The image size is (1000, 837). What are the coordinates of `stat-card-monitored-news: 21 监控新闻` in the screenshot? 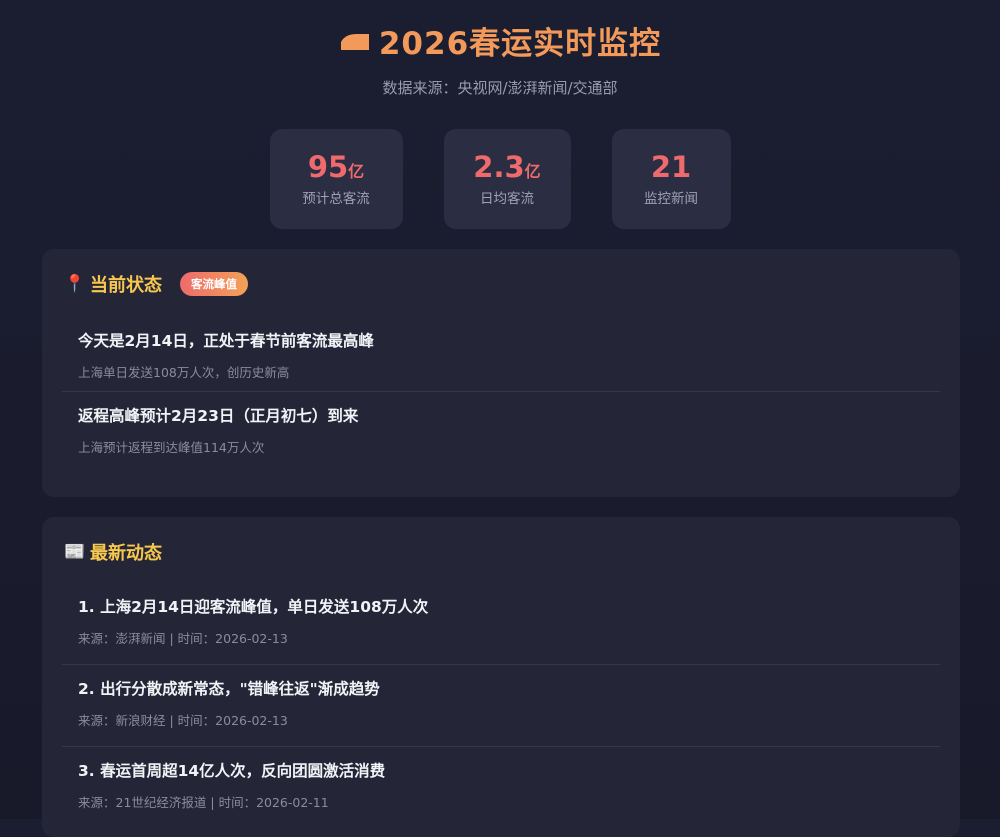 It's located at (671, 179).